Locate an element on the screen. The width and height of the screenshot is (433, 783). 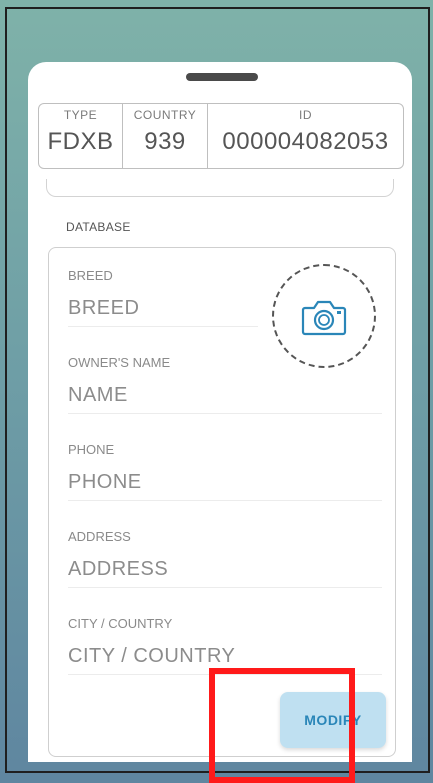
owner-name-label: OWNER'S NAME is located at coordinates (119, 362).